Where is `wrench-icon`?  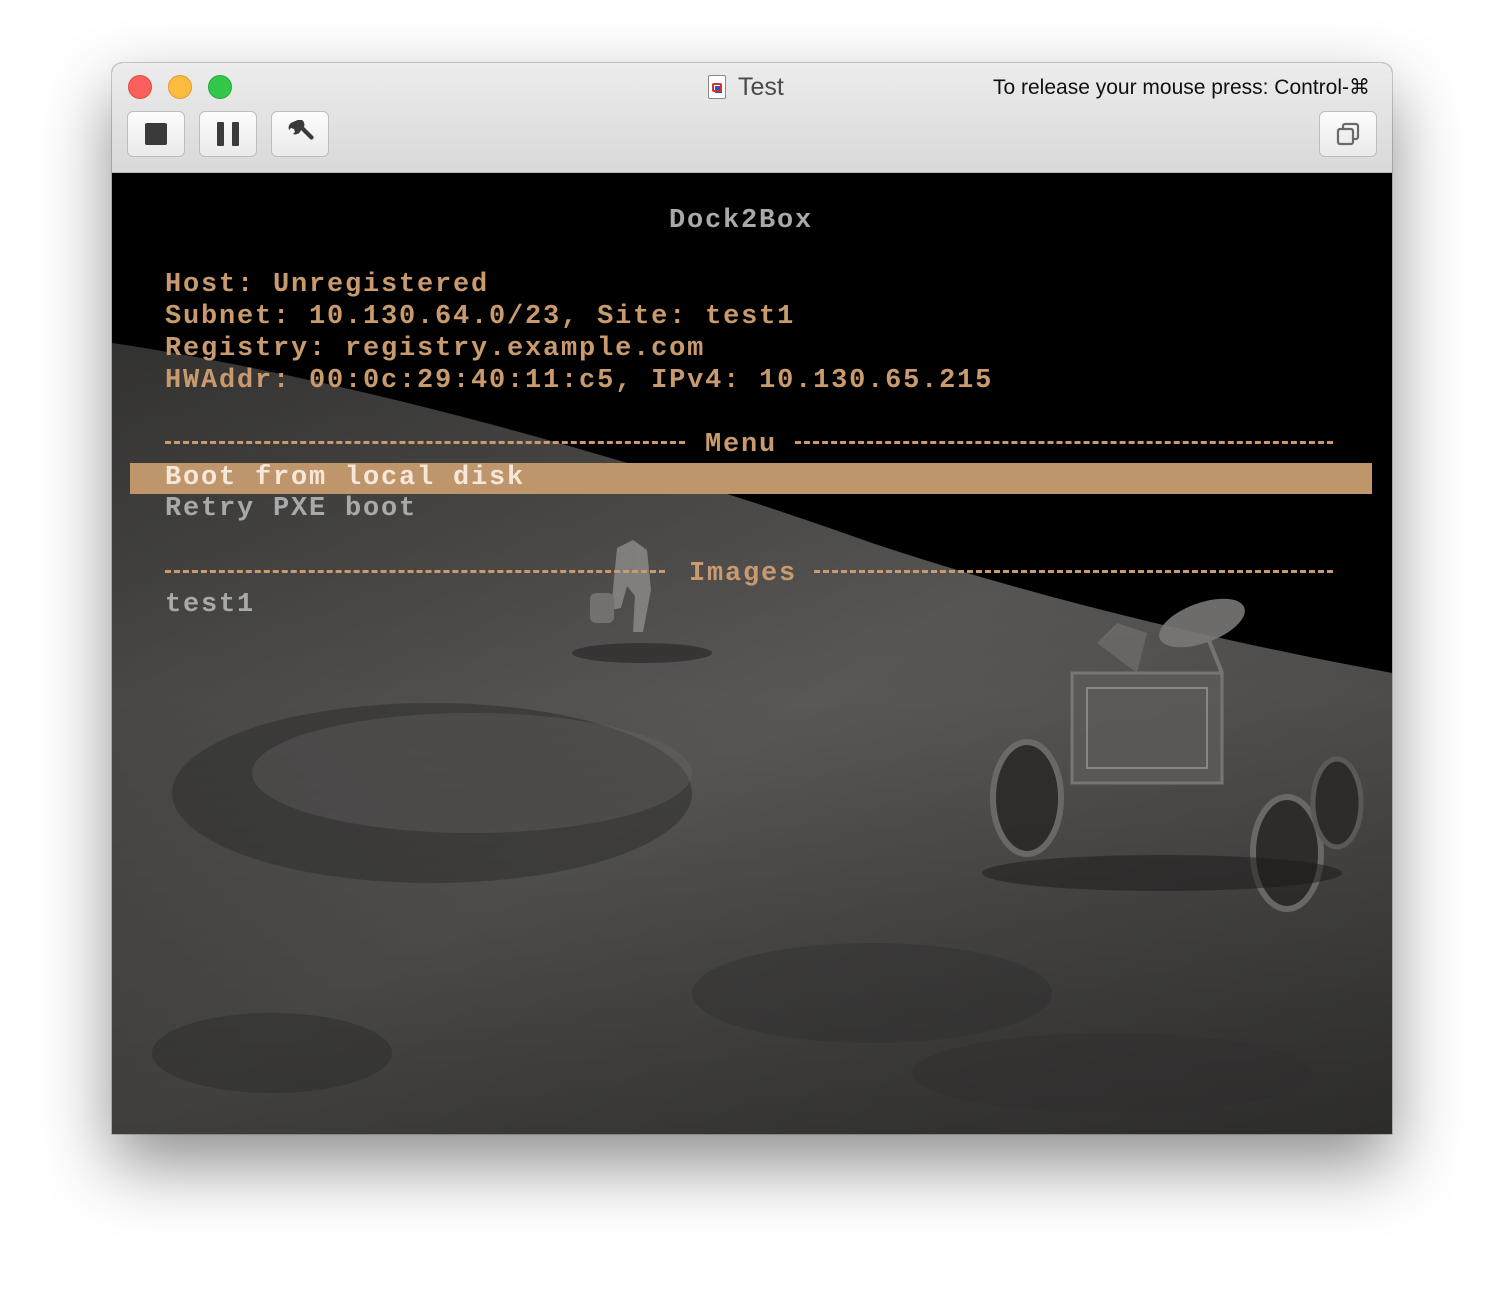 wrench-icon is located at coordinates (301, 130).